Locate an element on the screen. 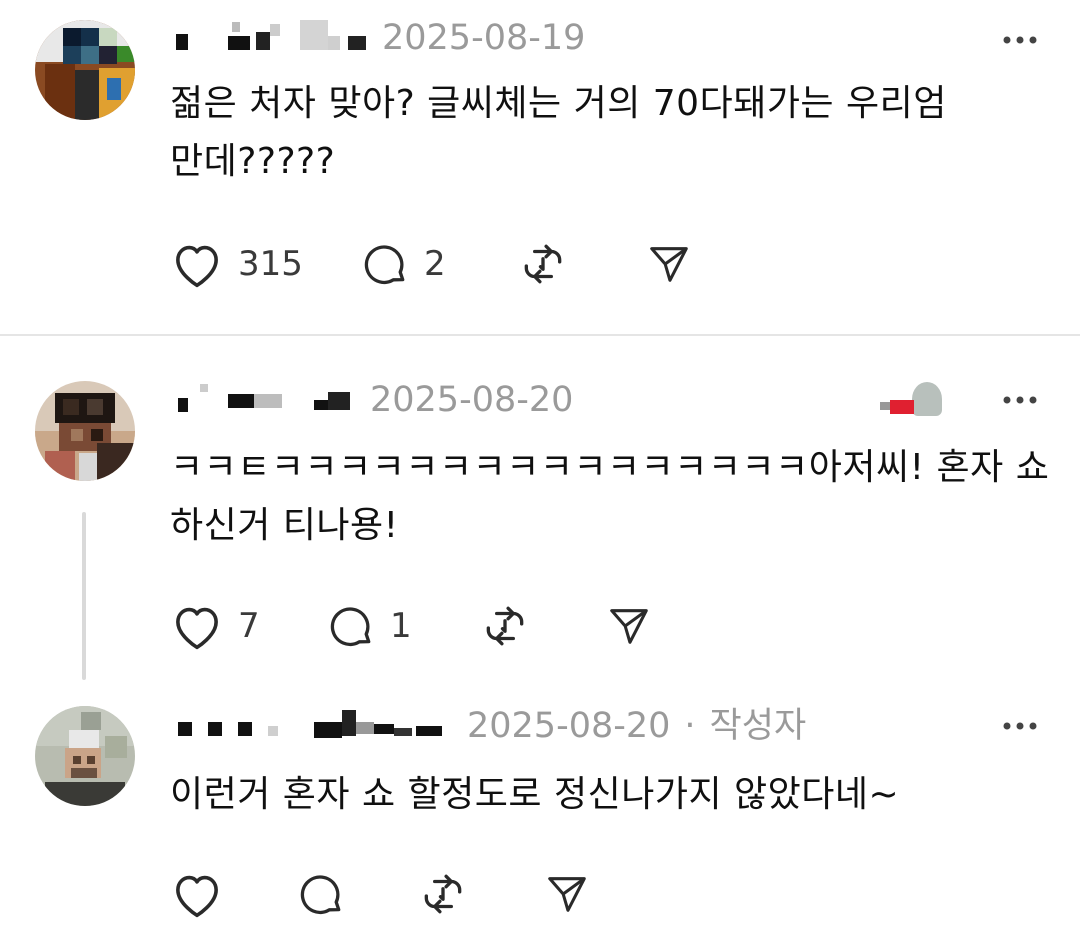 This screenshot has width=1080, height=952. post-date: 2025-08-20 · 작성자 is located at coordinates (636, 726).